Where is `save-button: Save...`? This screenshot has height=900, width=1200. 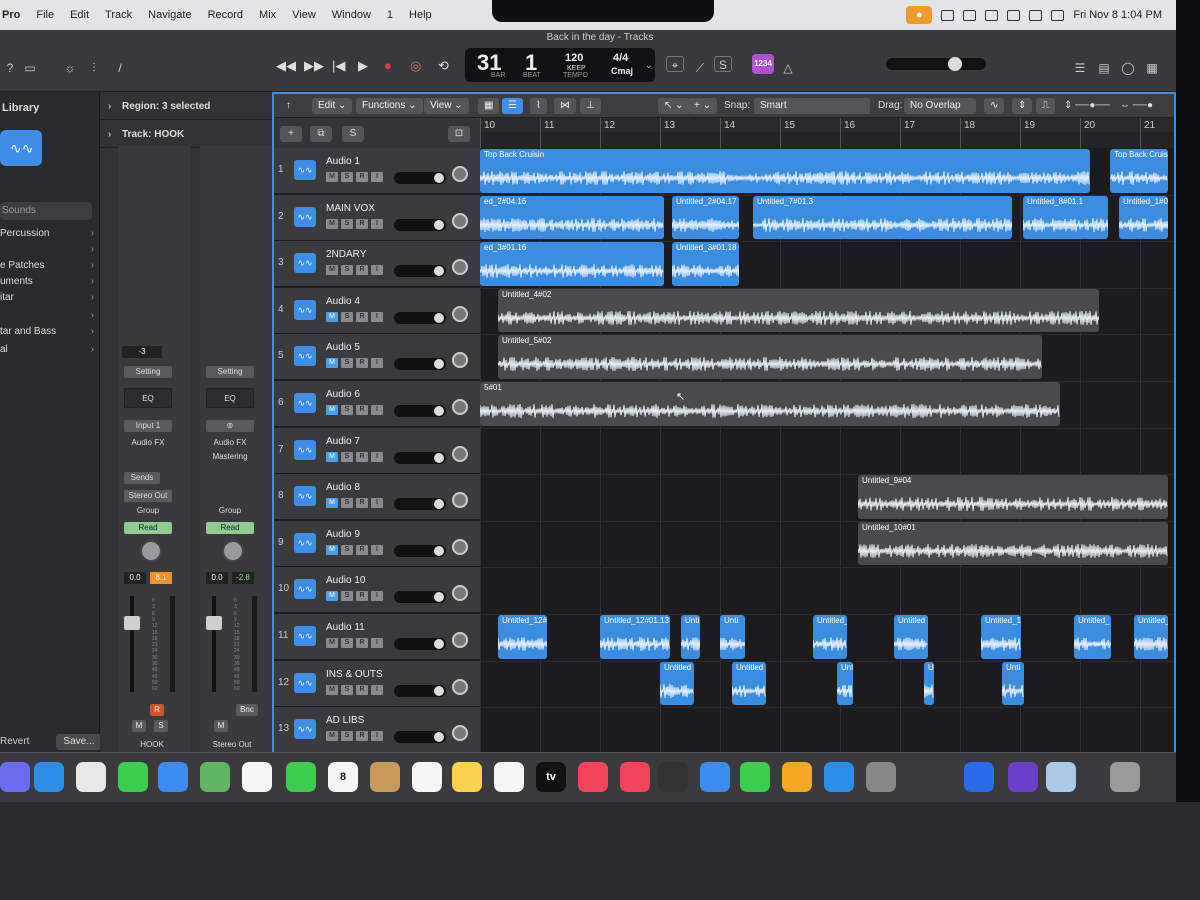
save-button: Save... is located at coordinates (79, 742).